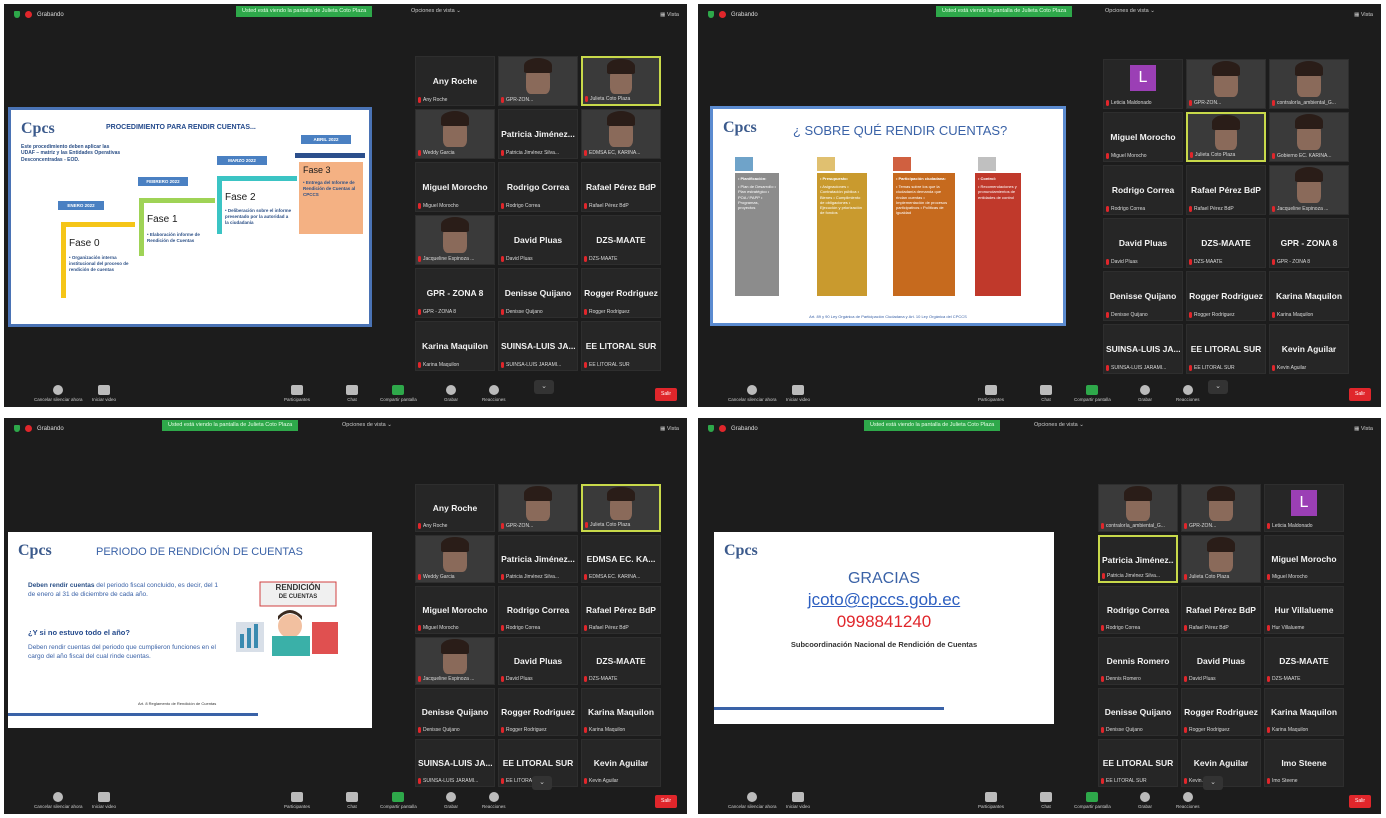 The height and width of the screenshot is (818, 1386). I want to click on contact-email-link: jcoto@cpccs.gob.ec, so click(884, 600).